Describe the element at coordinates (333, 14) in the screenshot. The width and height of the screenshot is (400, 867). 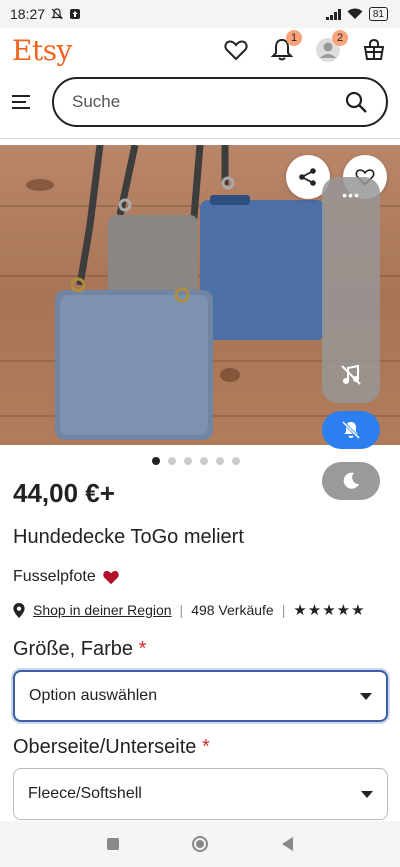
I see `cell-signal-icon` at that location.